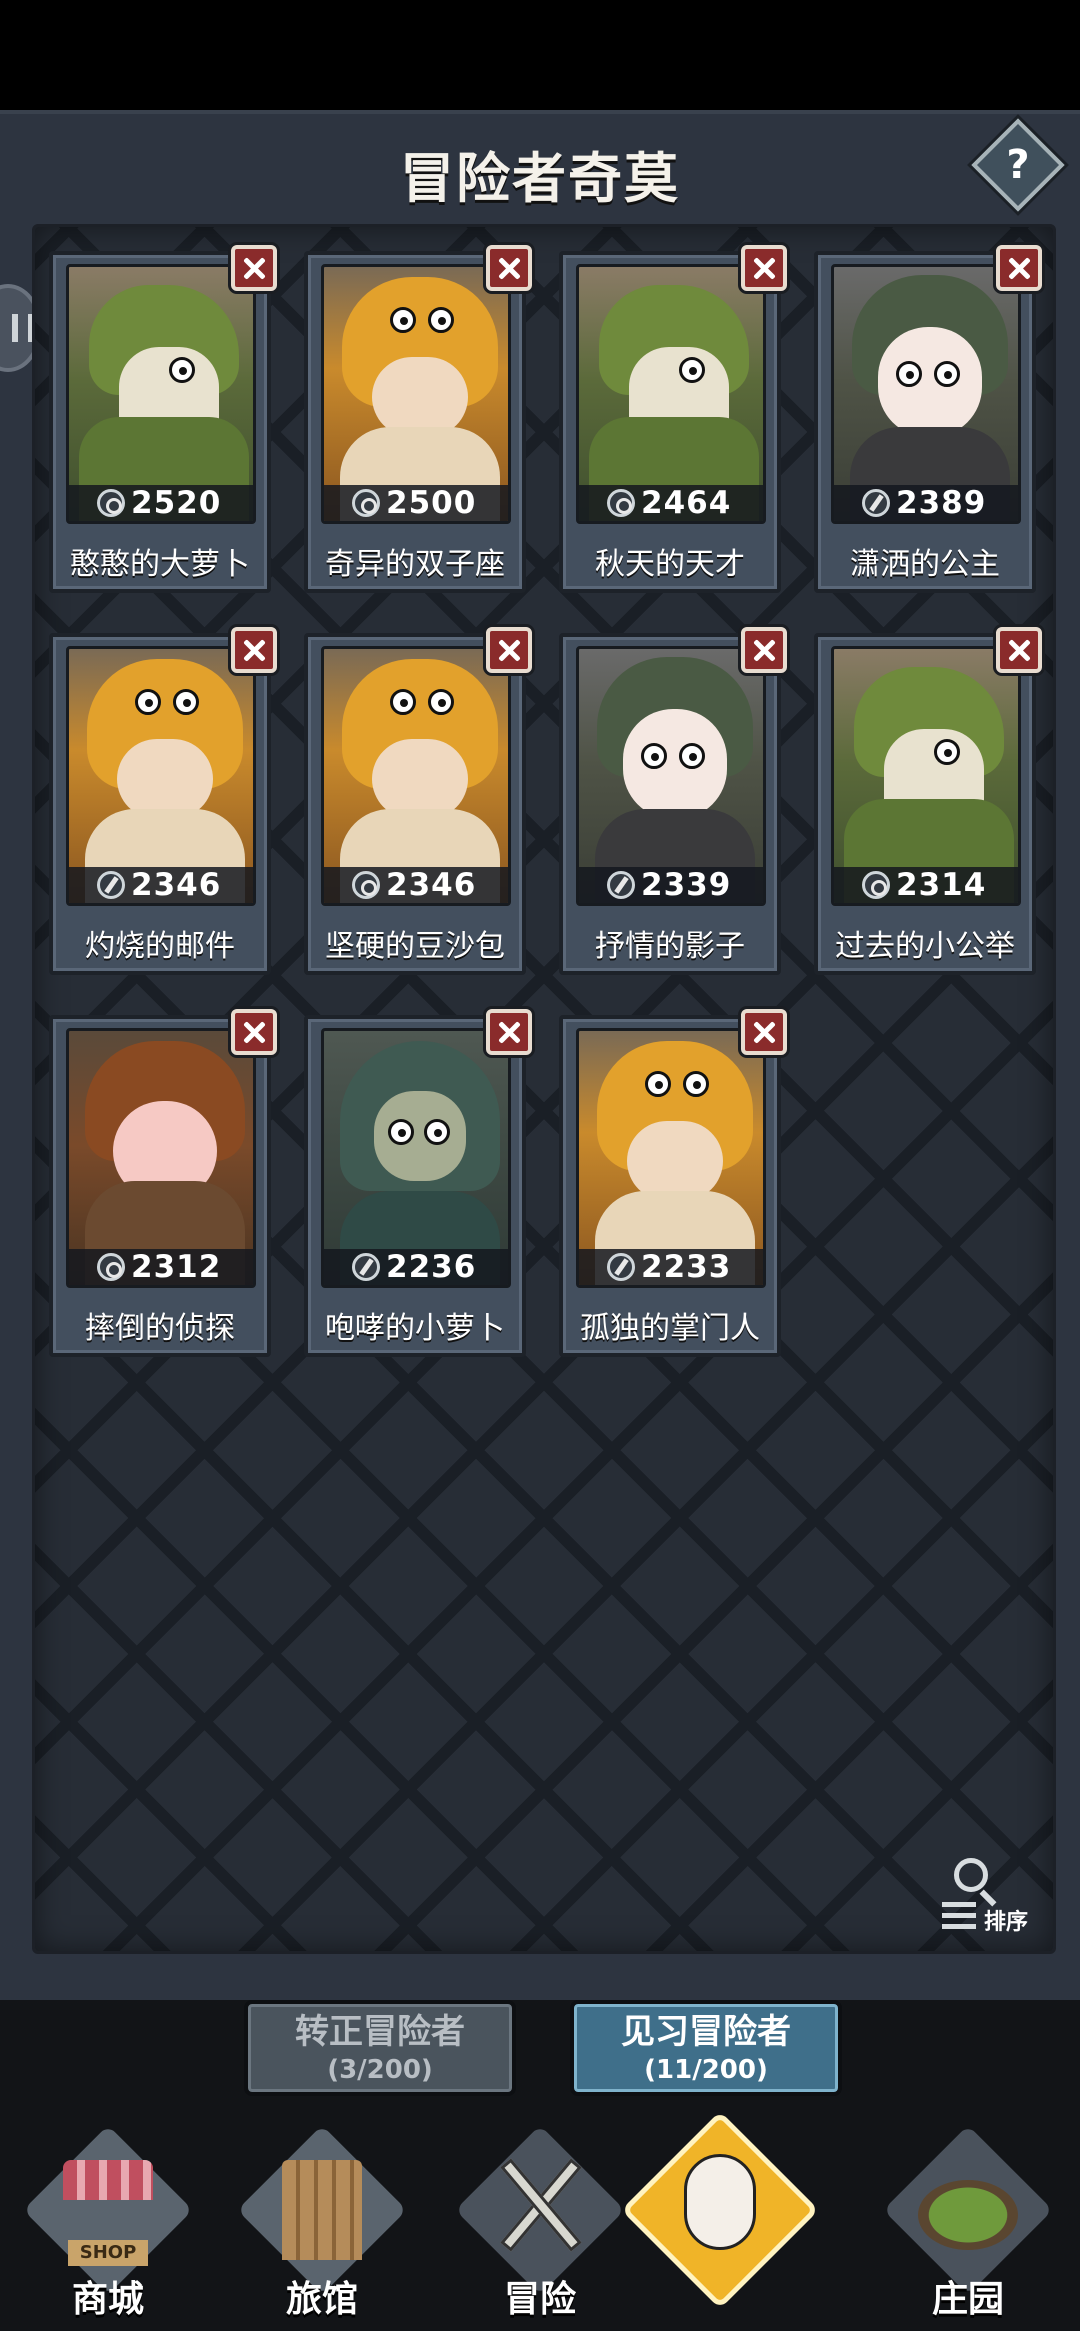 The height and width of the screenshot is (2331, 1080). I want to click on nav-label: 庄园, so click(967, 2299).